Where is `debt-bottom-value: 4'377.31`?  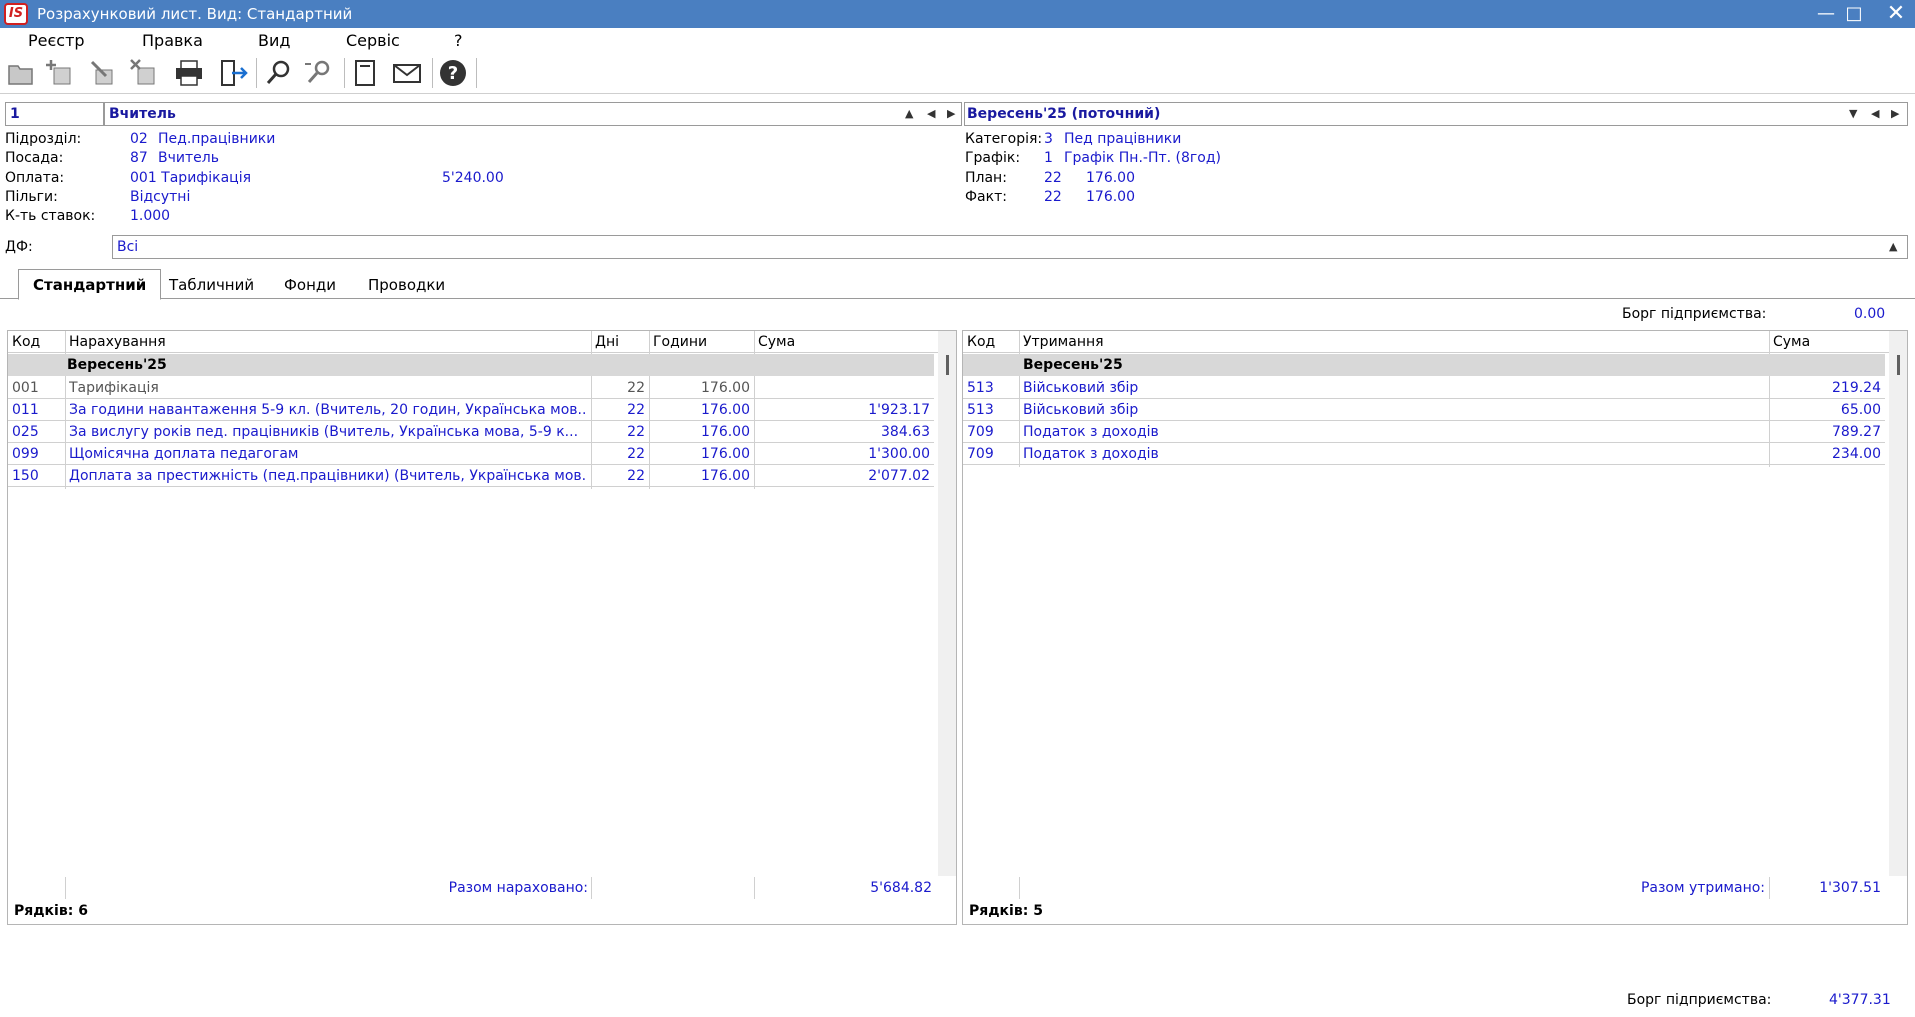
debt-bottom-value: 4'377.31 is located at coordinates (1860, 1000).